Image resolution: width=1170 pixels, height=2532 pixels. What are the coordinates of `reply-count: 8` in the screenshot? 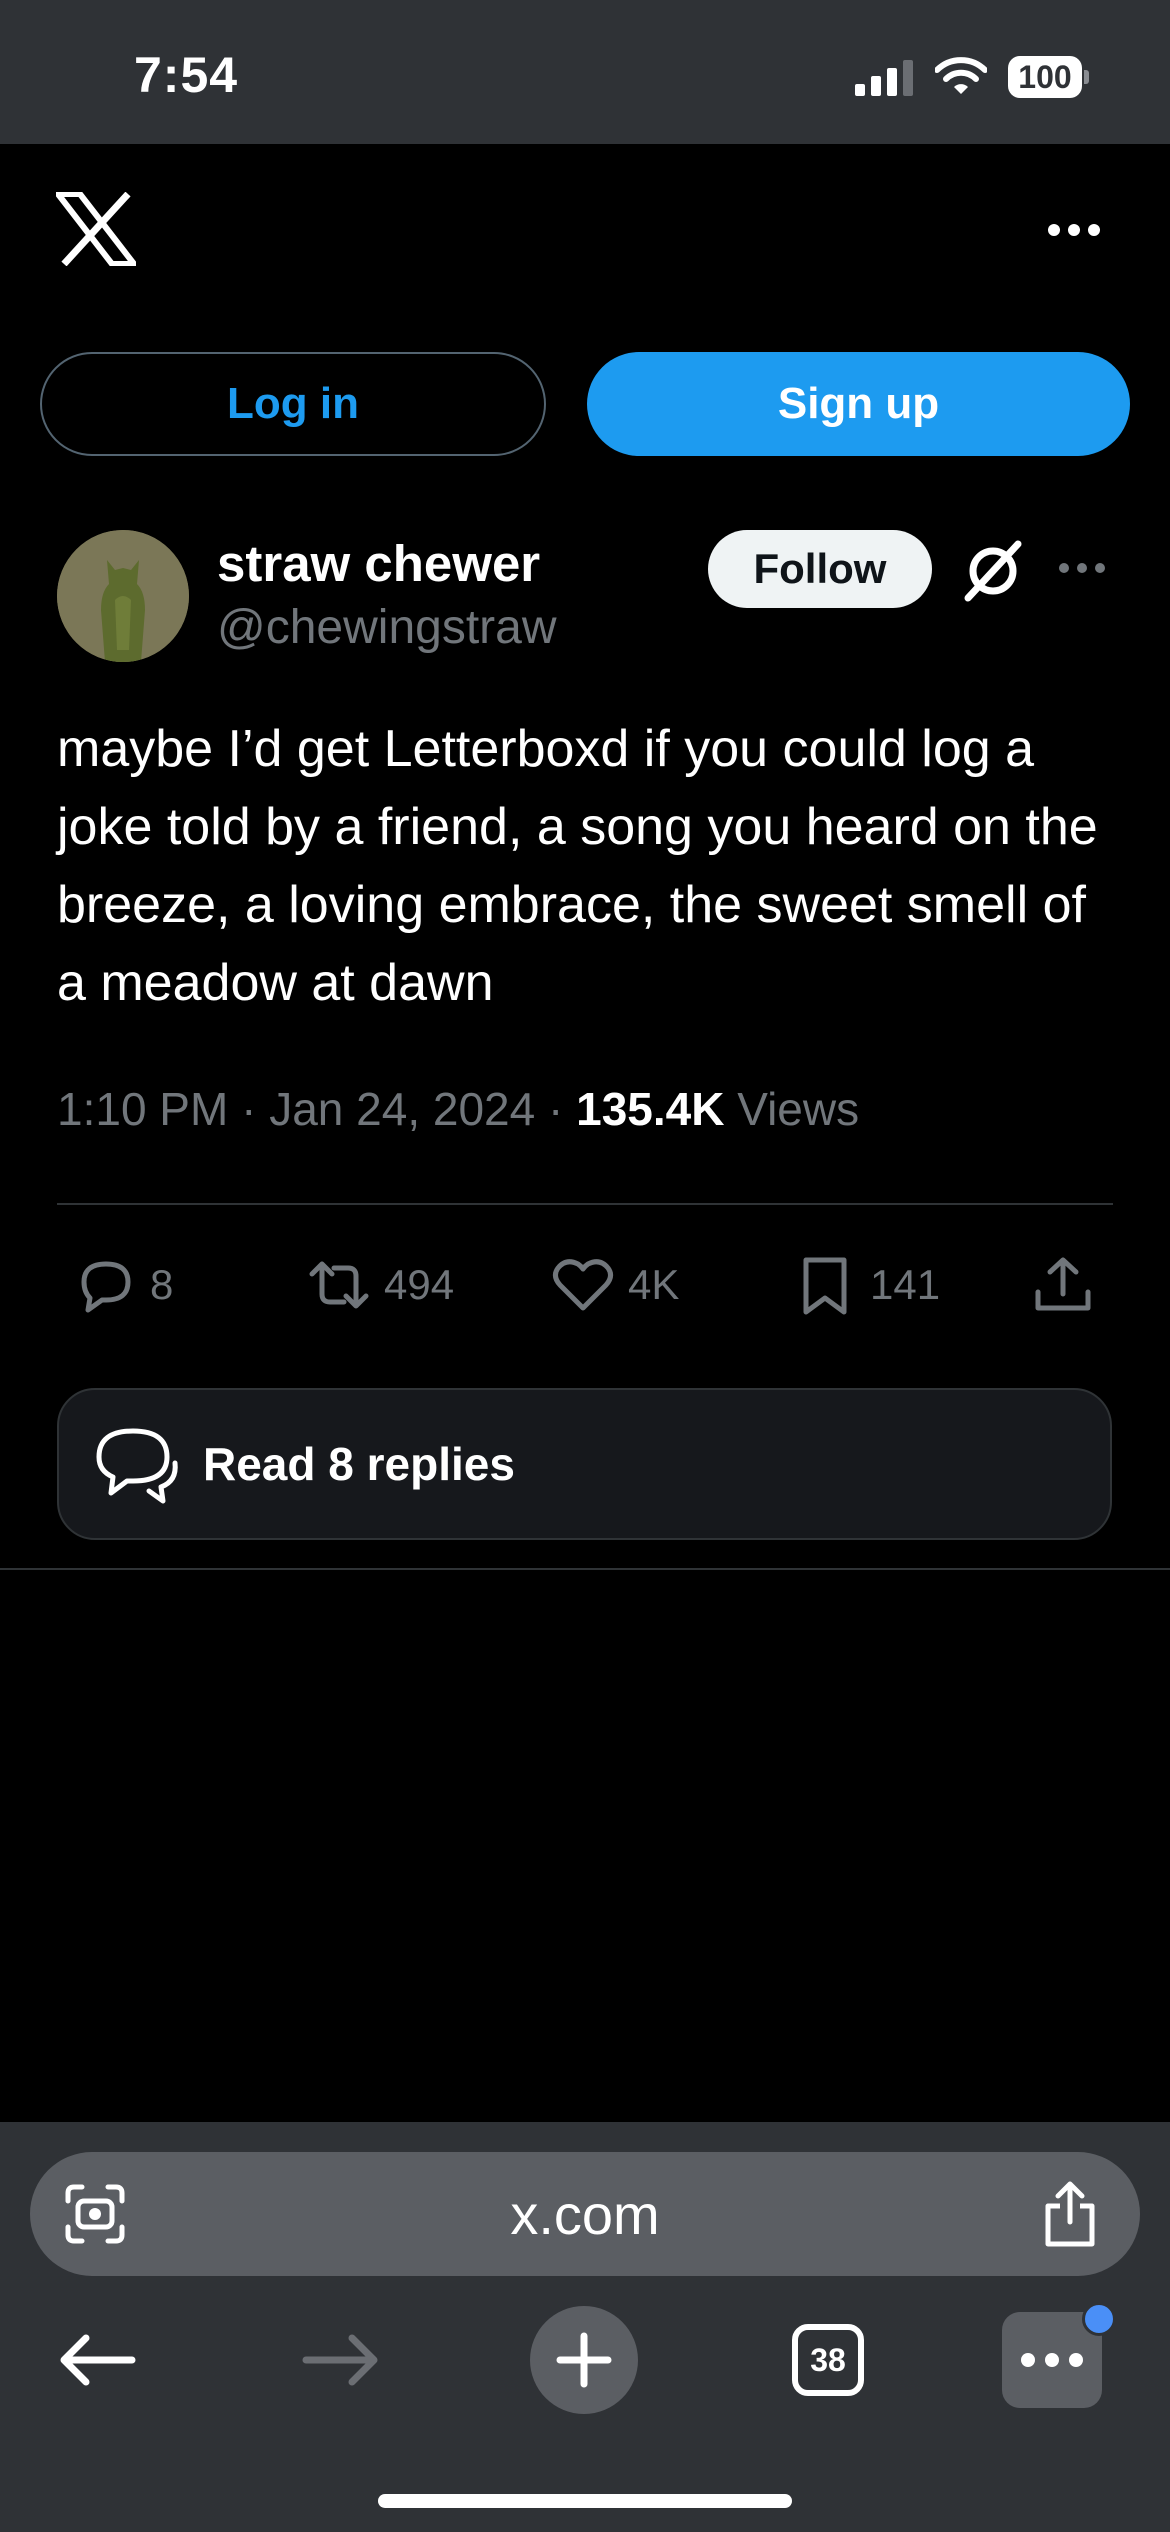 It's located at (162, 1284).